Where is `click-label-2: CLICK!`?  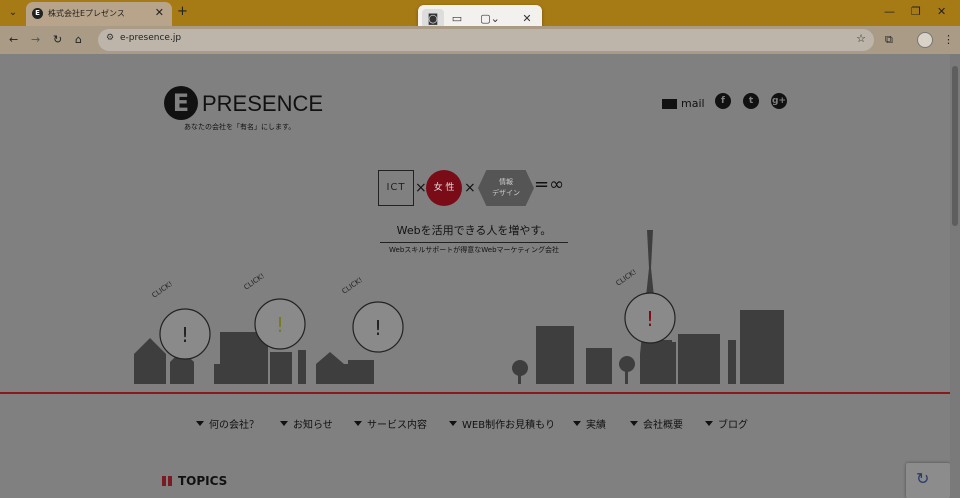
click-label-2: CLICK! is located at coordinates (255, 282).